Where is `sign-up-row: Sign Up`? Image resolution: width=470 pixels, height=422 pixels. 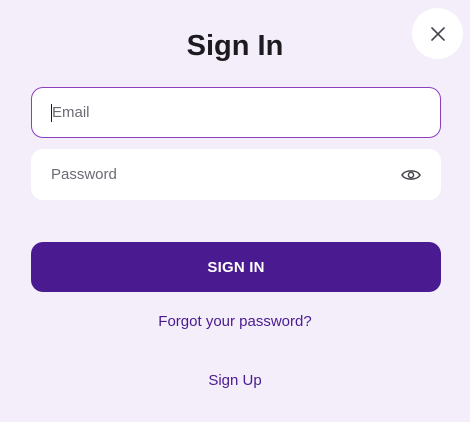 sign-up-row: Sign Up is located at coordinates (235, 380).